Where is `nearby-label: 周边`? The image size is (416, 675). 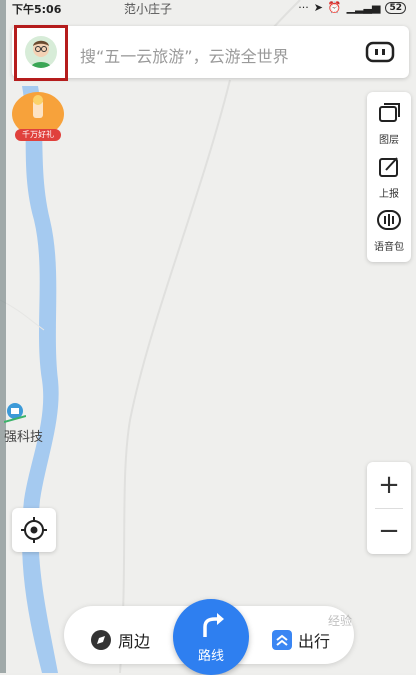
nearby-label: 周边 is located at coordinates (134, 641).